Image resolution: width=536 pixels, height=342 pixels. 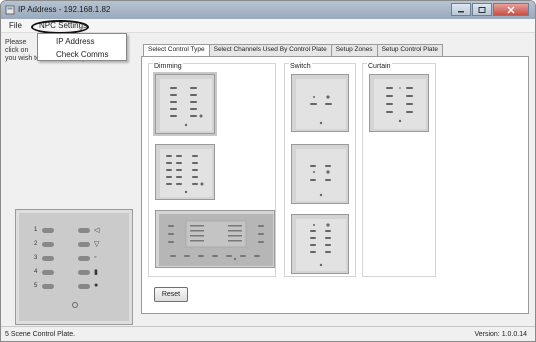 I want to click on dimming-title: Dimming, so click(x=168, y=66).